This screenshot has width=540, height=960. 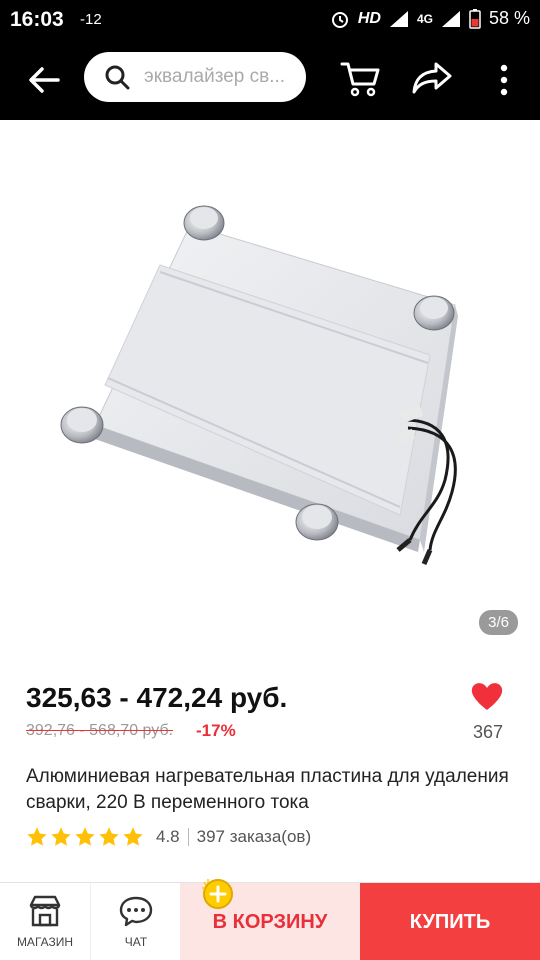 I want to click on status-notification: -12, so click(x=91, y=19).